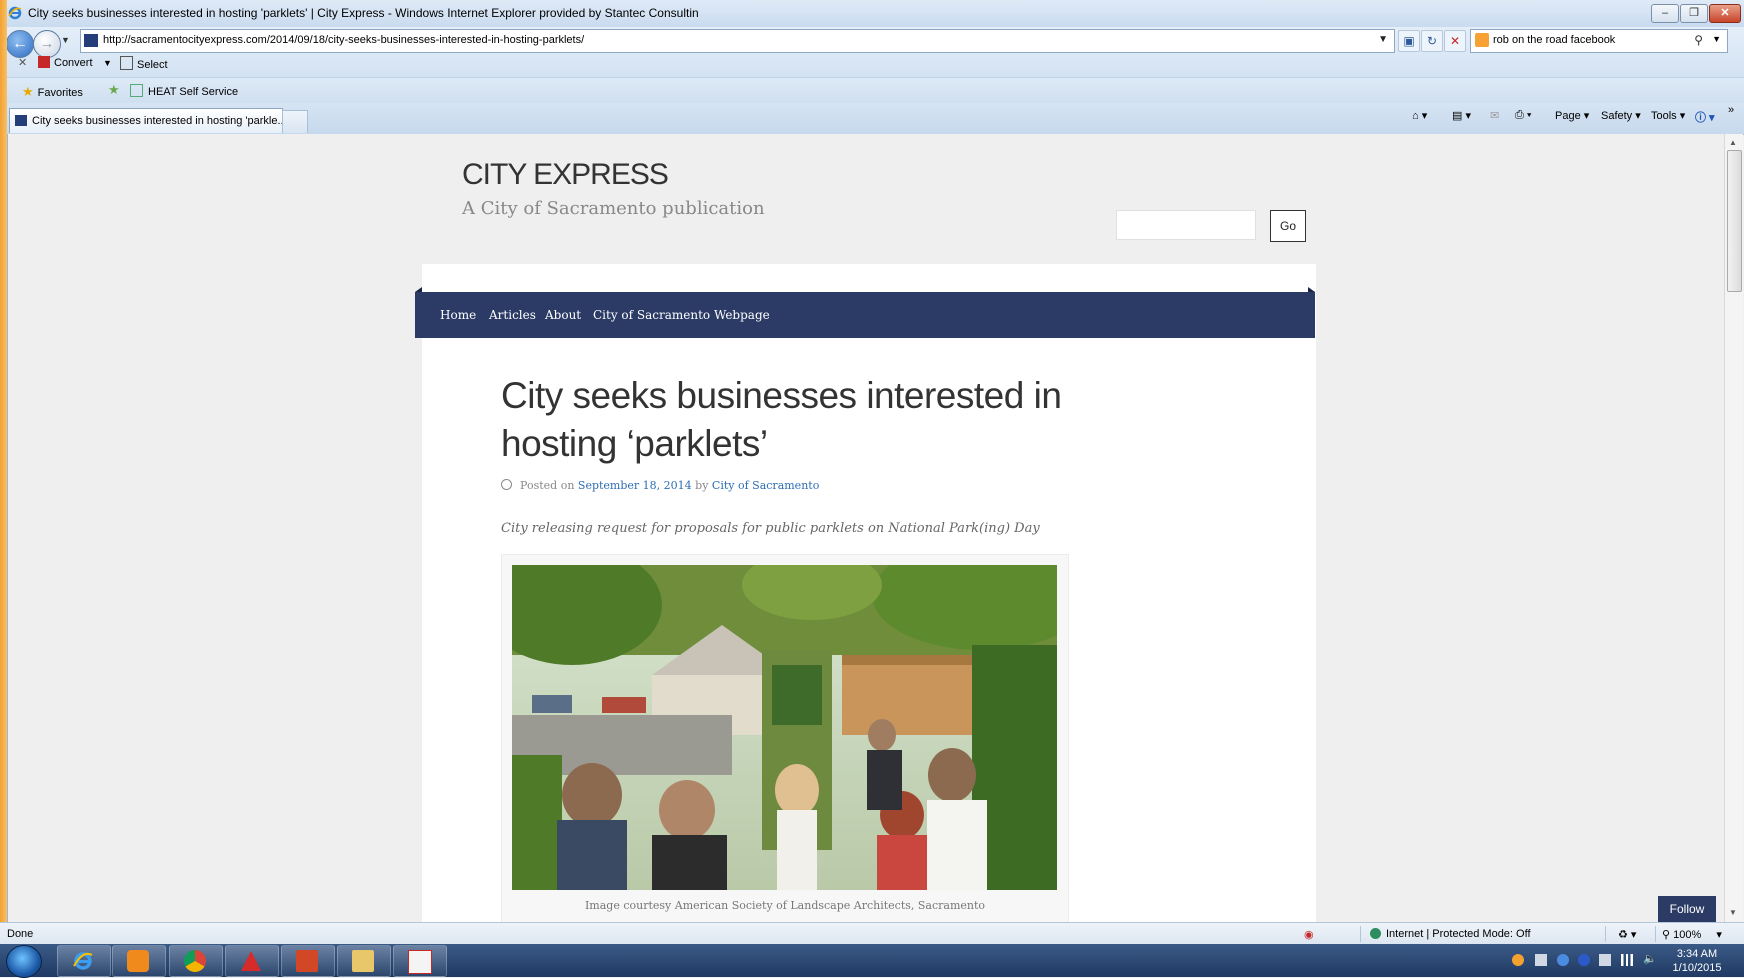 Image resolution: width=1744 pixels, height=978 pixels. What do you see at coordinates (152, 65) in the screenshot?
I see `select-label: Select` at bounding box center [152, 65].